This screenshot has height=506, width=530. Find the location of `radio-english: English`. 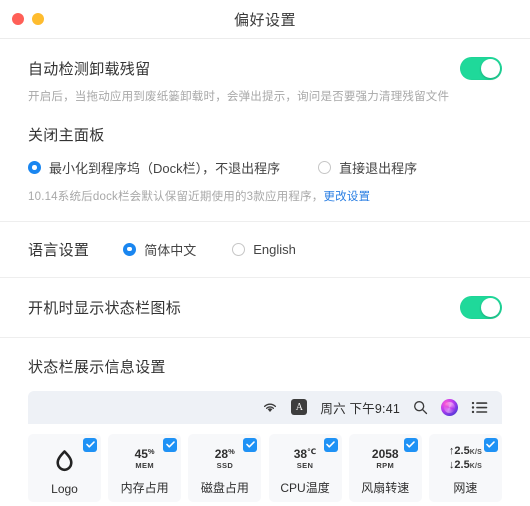

radio-english: English is located at coordinates (264, 249).